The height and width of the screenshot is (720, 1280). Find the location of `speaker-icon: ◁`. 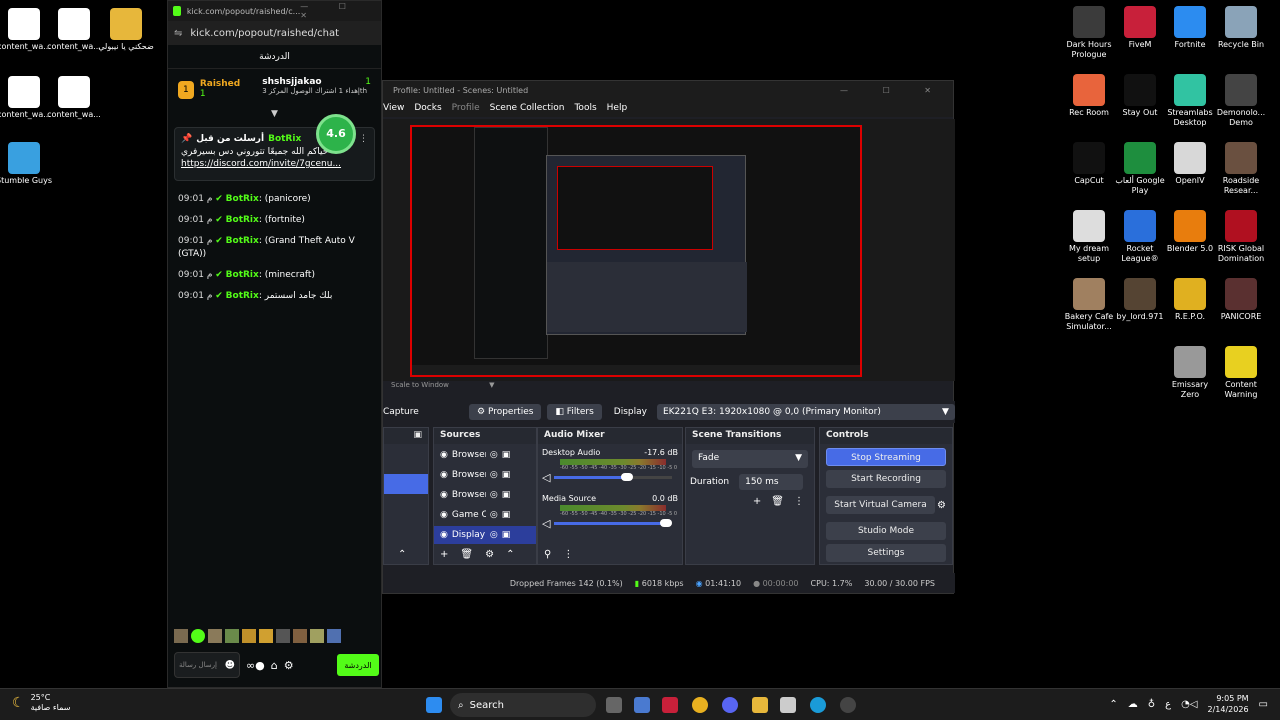

speaker-icon: ◁ is located at coordinates (546, 477).